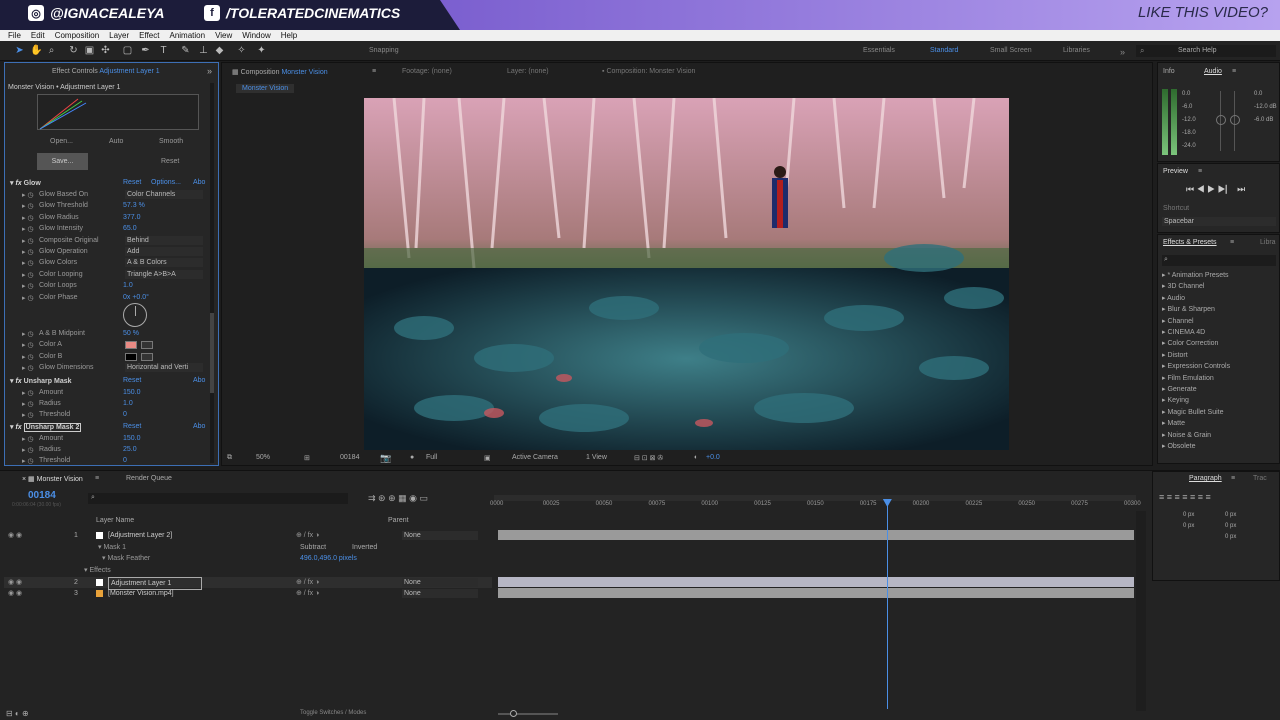  Describe the element at coordinates (816, 593) in the screenshot. I see `layer-bar-monster-vision` at that location.